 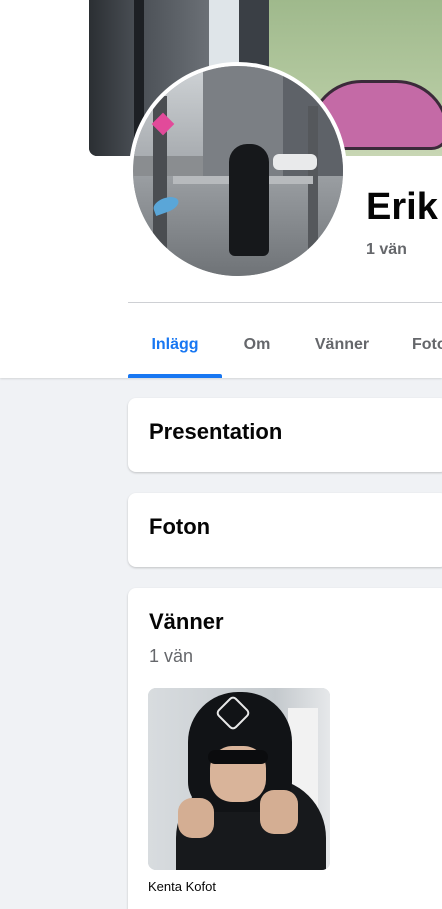 I want to click on friends-title: Vänner, so click(x=186, y=622).